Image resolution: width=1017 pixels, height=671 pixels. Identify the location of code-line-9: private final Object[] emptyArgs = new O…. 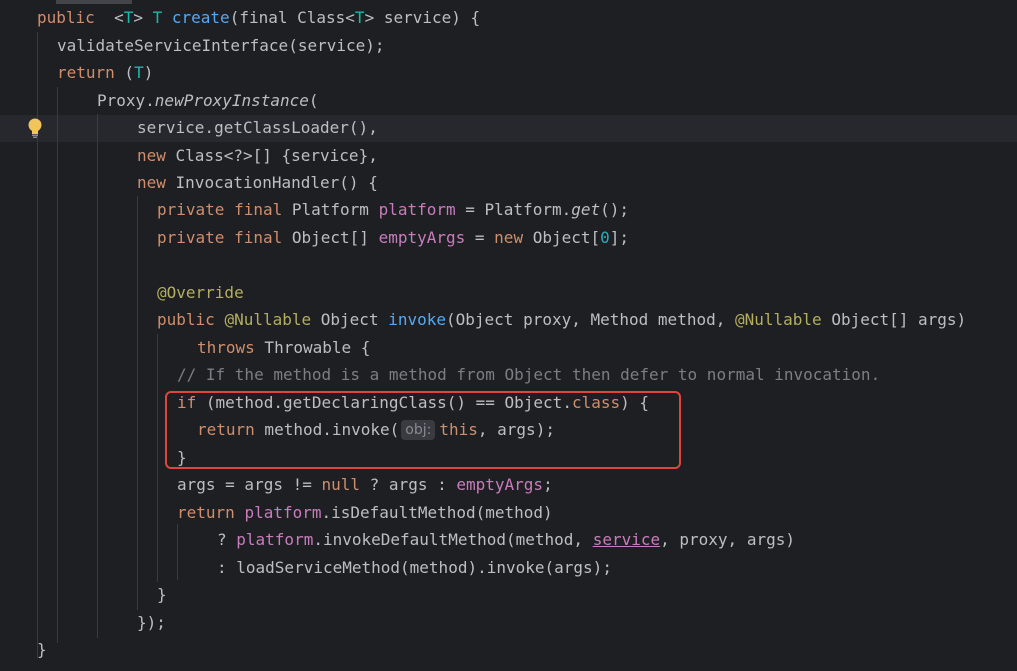
(393, 237).